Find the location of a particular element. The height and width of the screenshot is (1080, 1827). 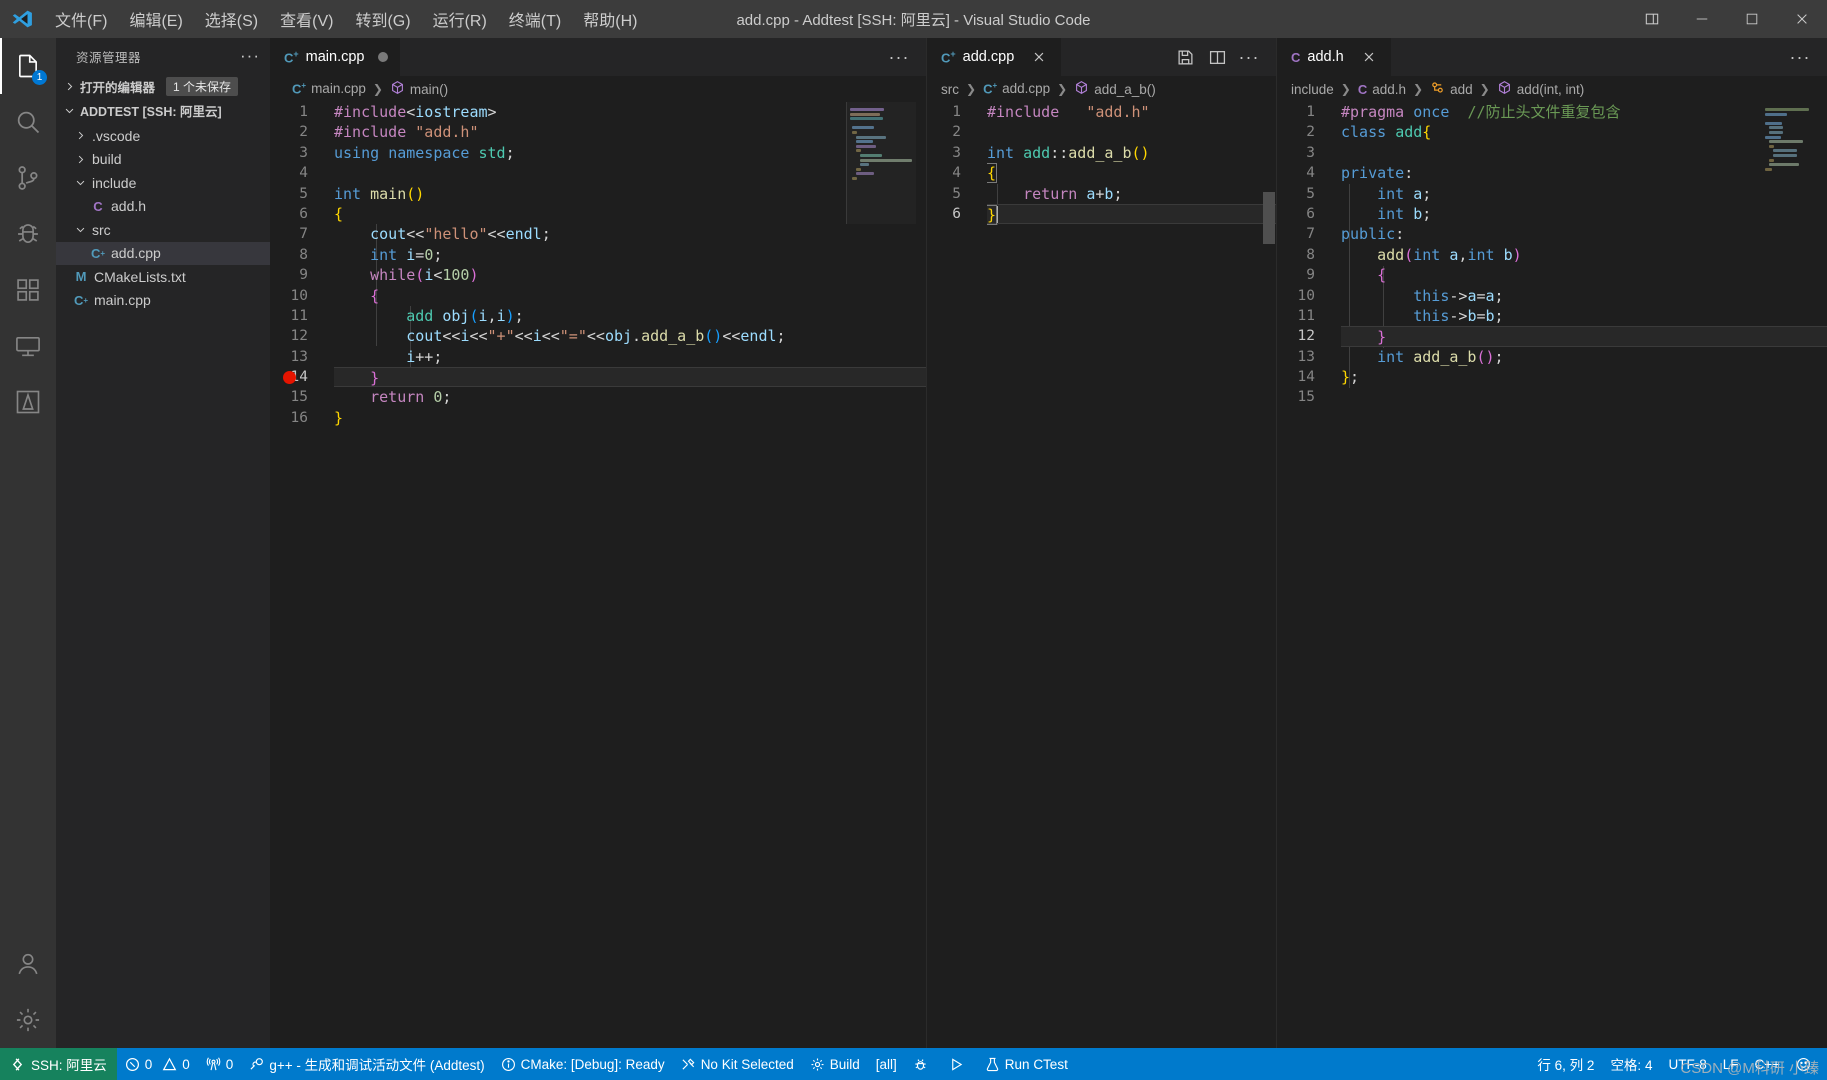

breadcrumb-file: C+ main.cpp is located at coordinates (329, 88).